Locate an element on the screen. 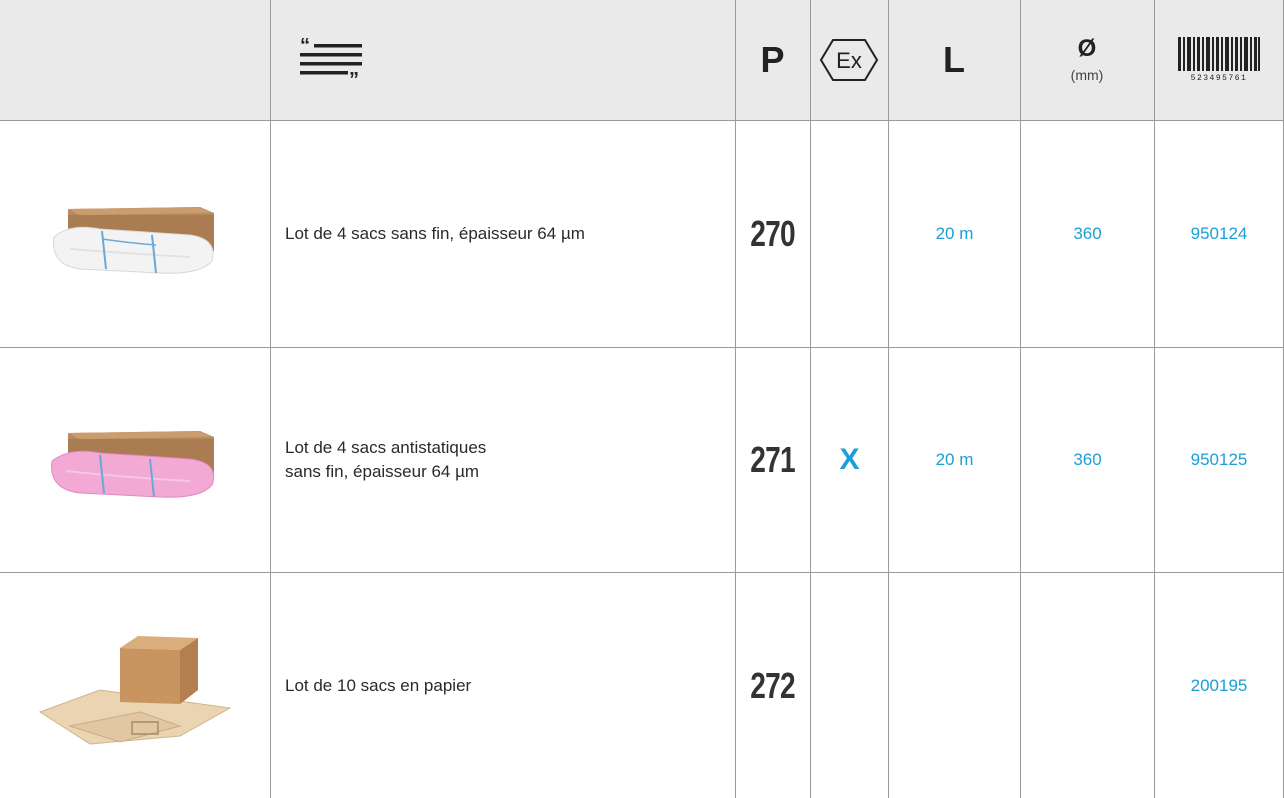 The width and height of the screenshot is (1284, 798). product-p-cell: 270 is located at coordinates (773, 234).